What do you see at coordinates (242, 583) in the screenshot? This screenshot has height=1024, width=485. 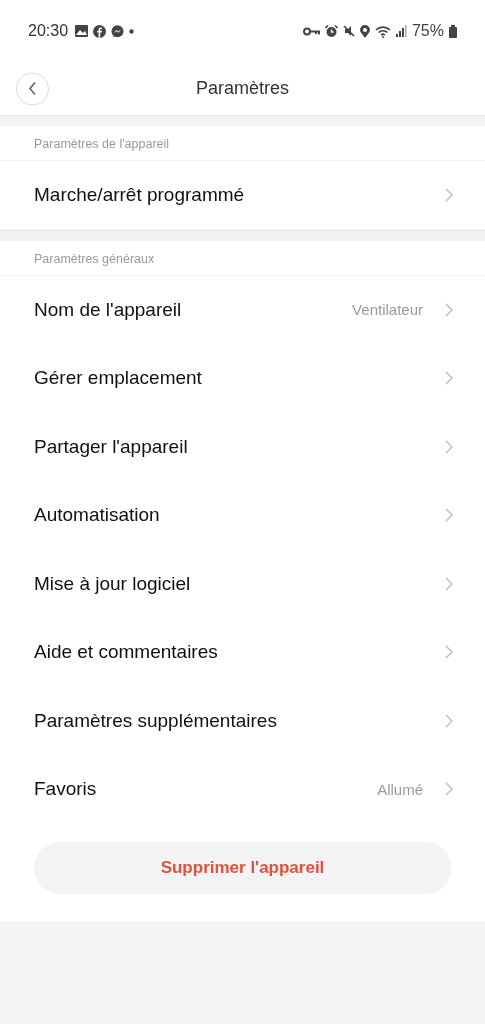 I see `settings-row: Mise à jour logiciel` at bounding box center [242, 583].